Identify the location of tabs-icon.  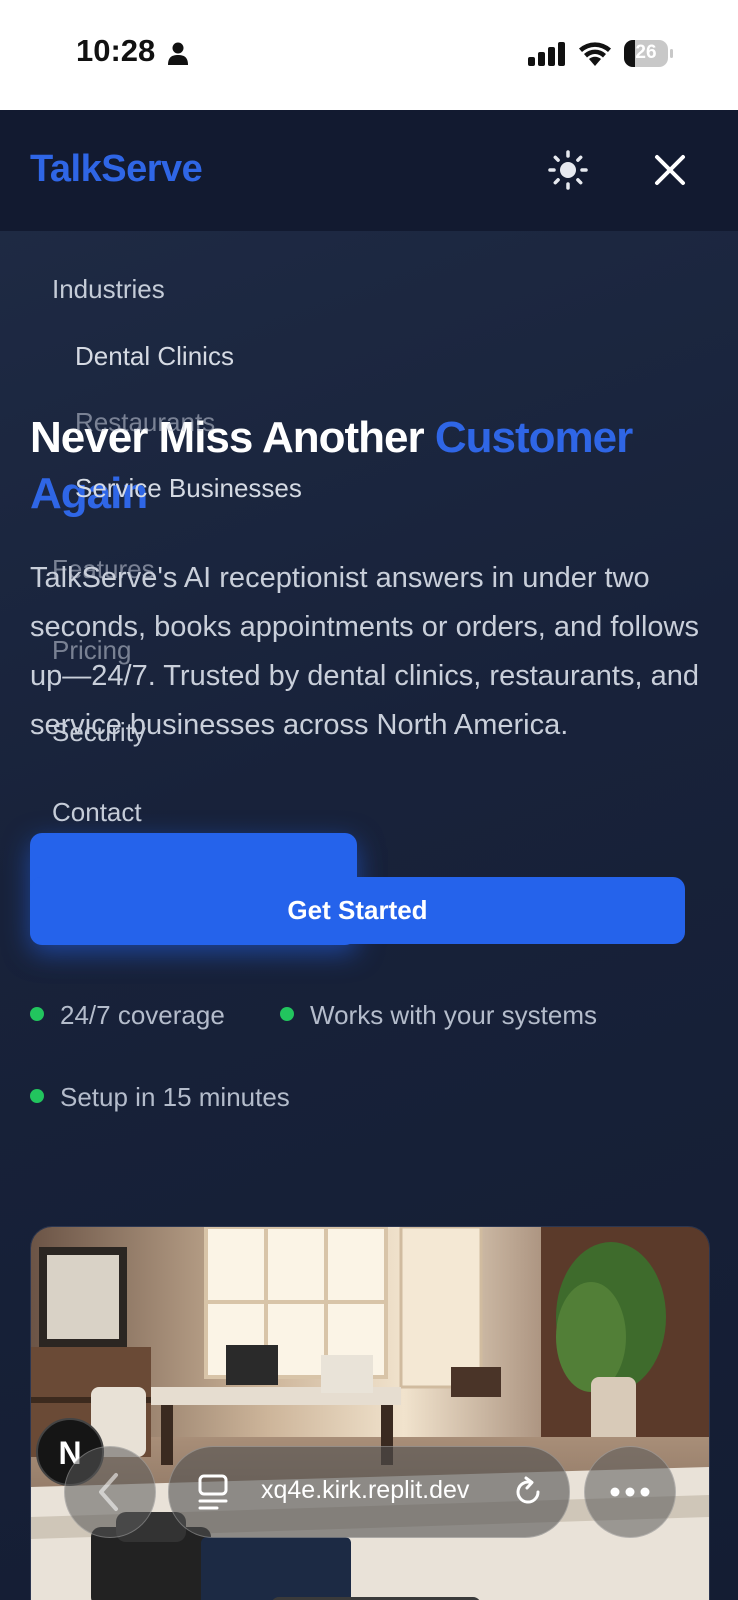
(213, 1492).